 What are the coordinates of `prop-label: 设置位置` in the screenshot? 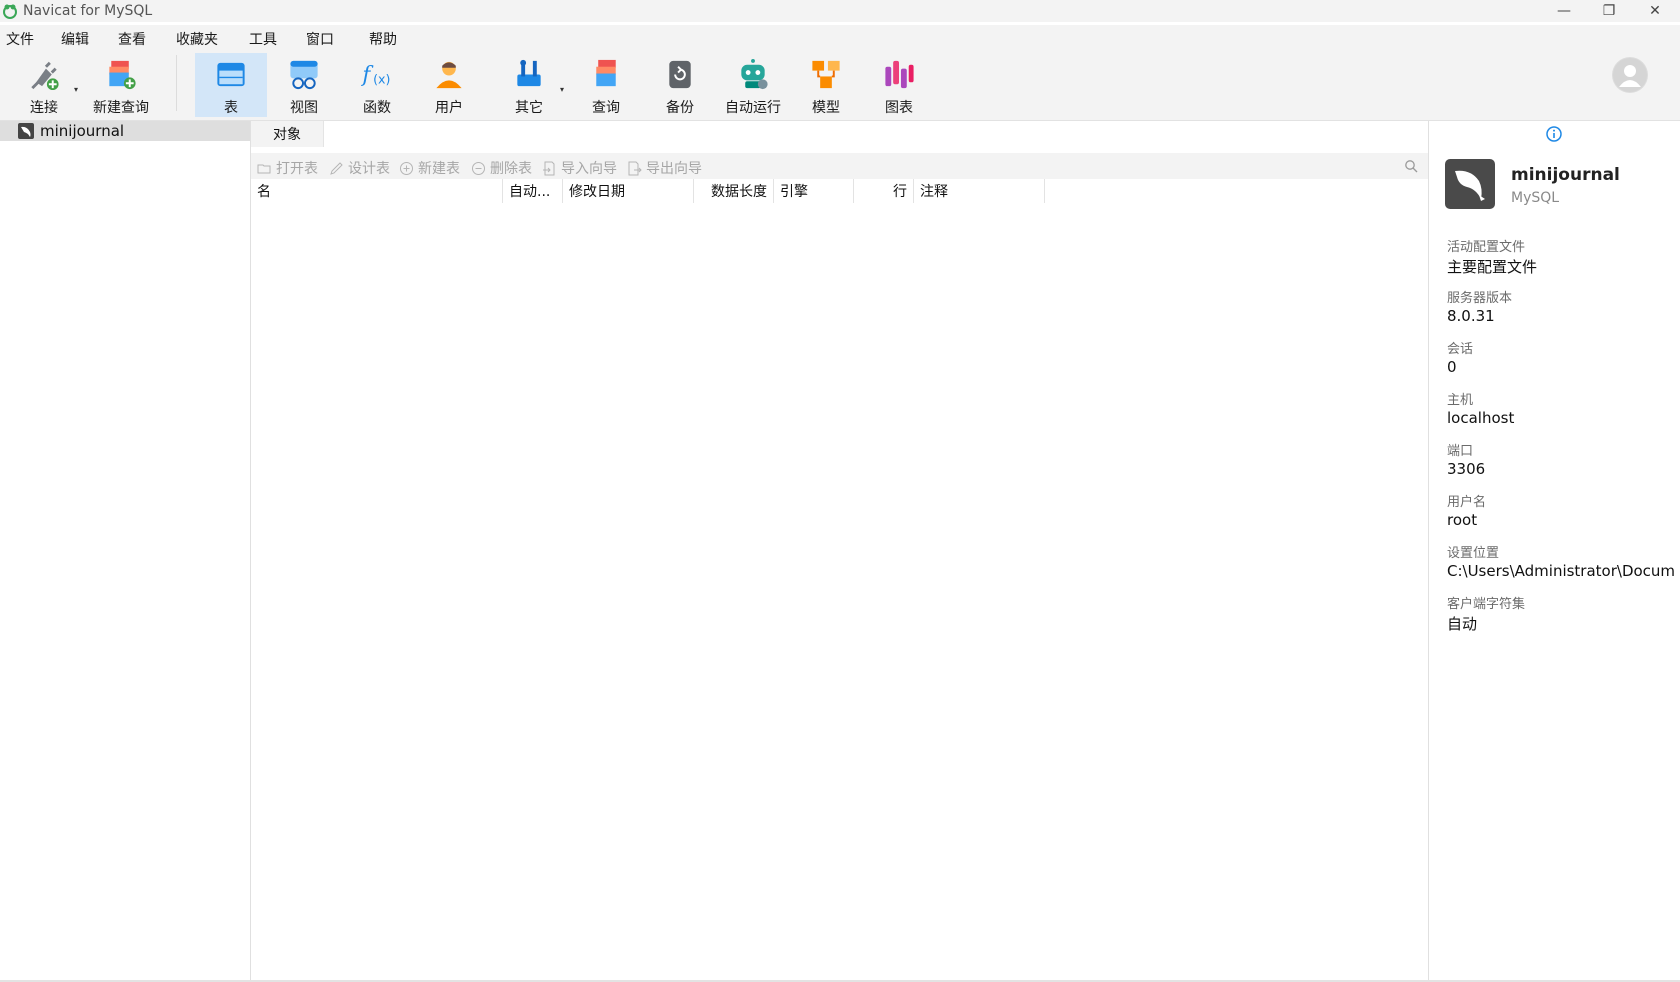 It's located at (1473, 553).